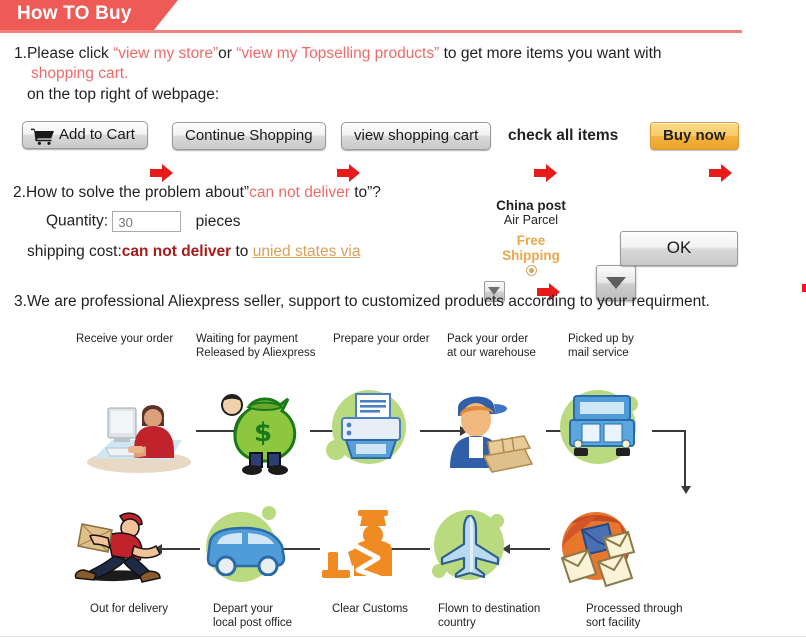  I want to click on free-shipping-option: Free Shipping, so click(531, 254).